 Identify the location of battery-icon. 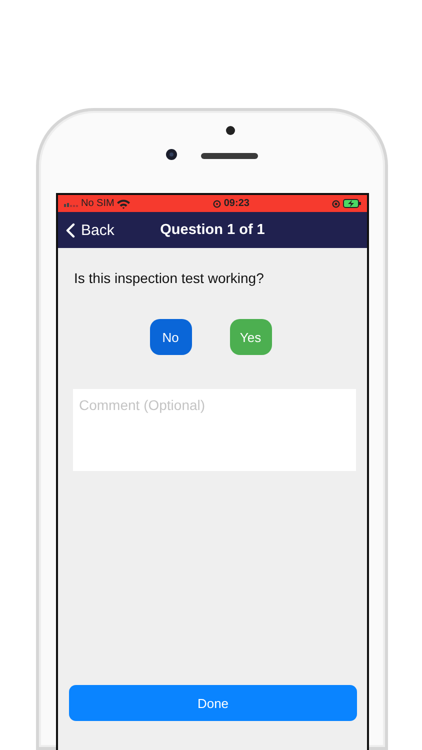
(352, 203).